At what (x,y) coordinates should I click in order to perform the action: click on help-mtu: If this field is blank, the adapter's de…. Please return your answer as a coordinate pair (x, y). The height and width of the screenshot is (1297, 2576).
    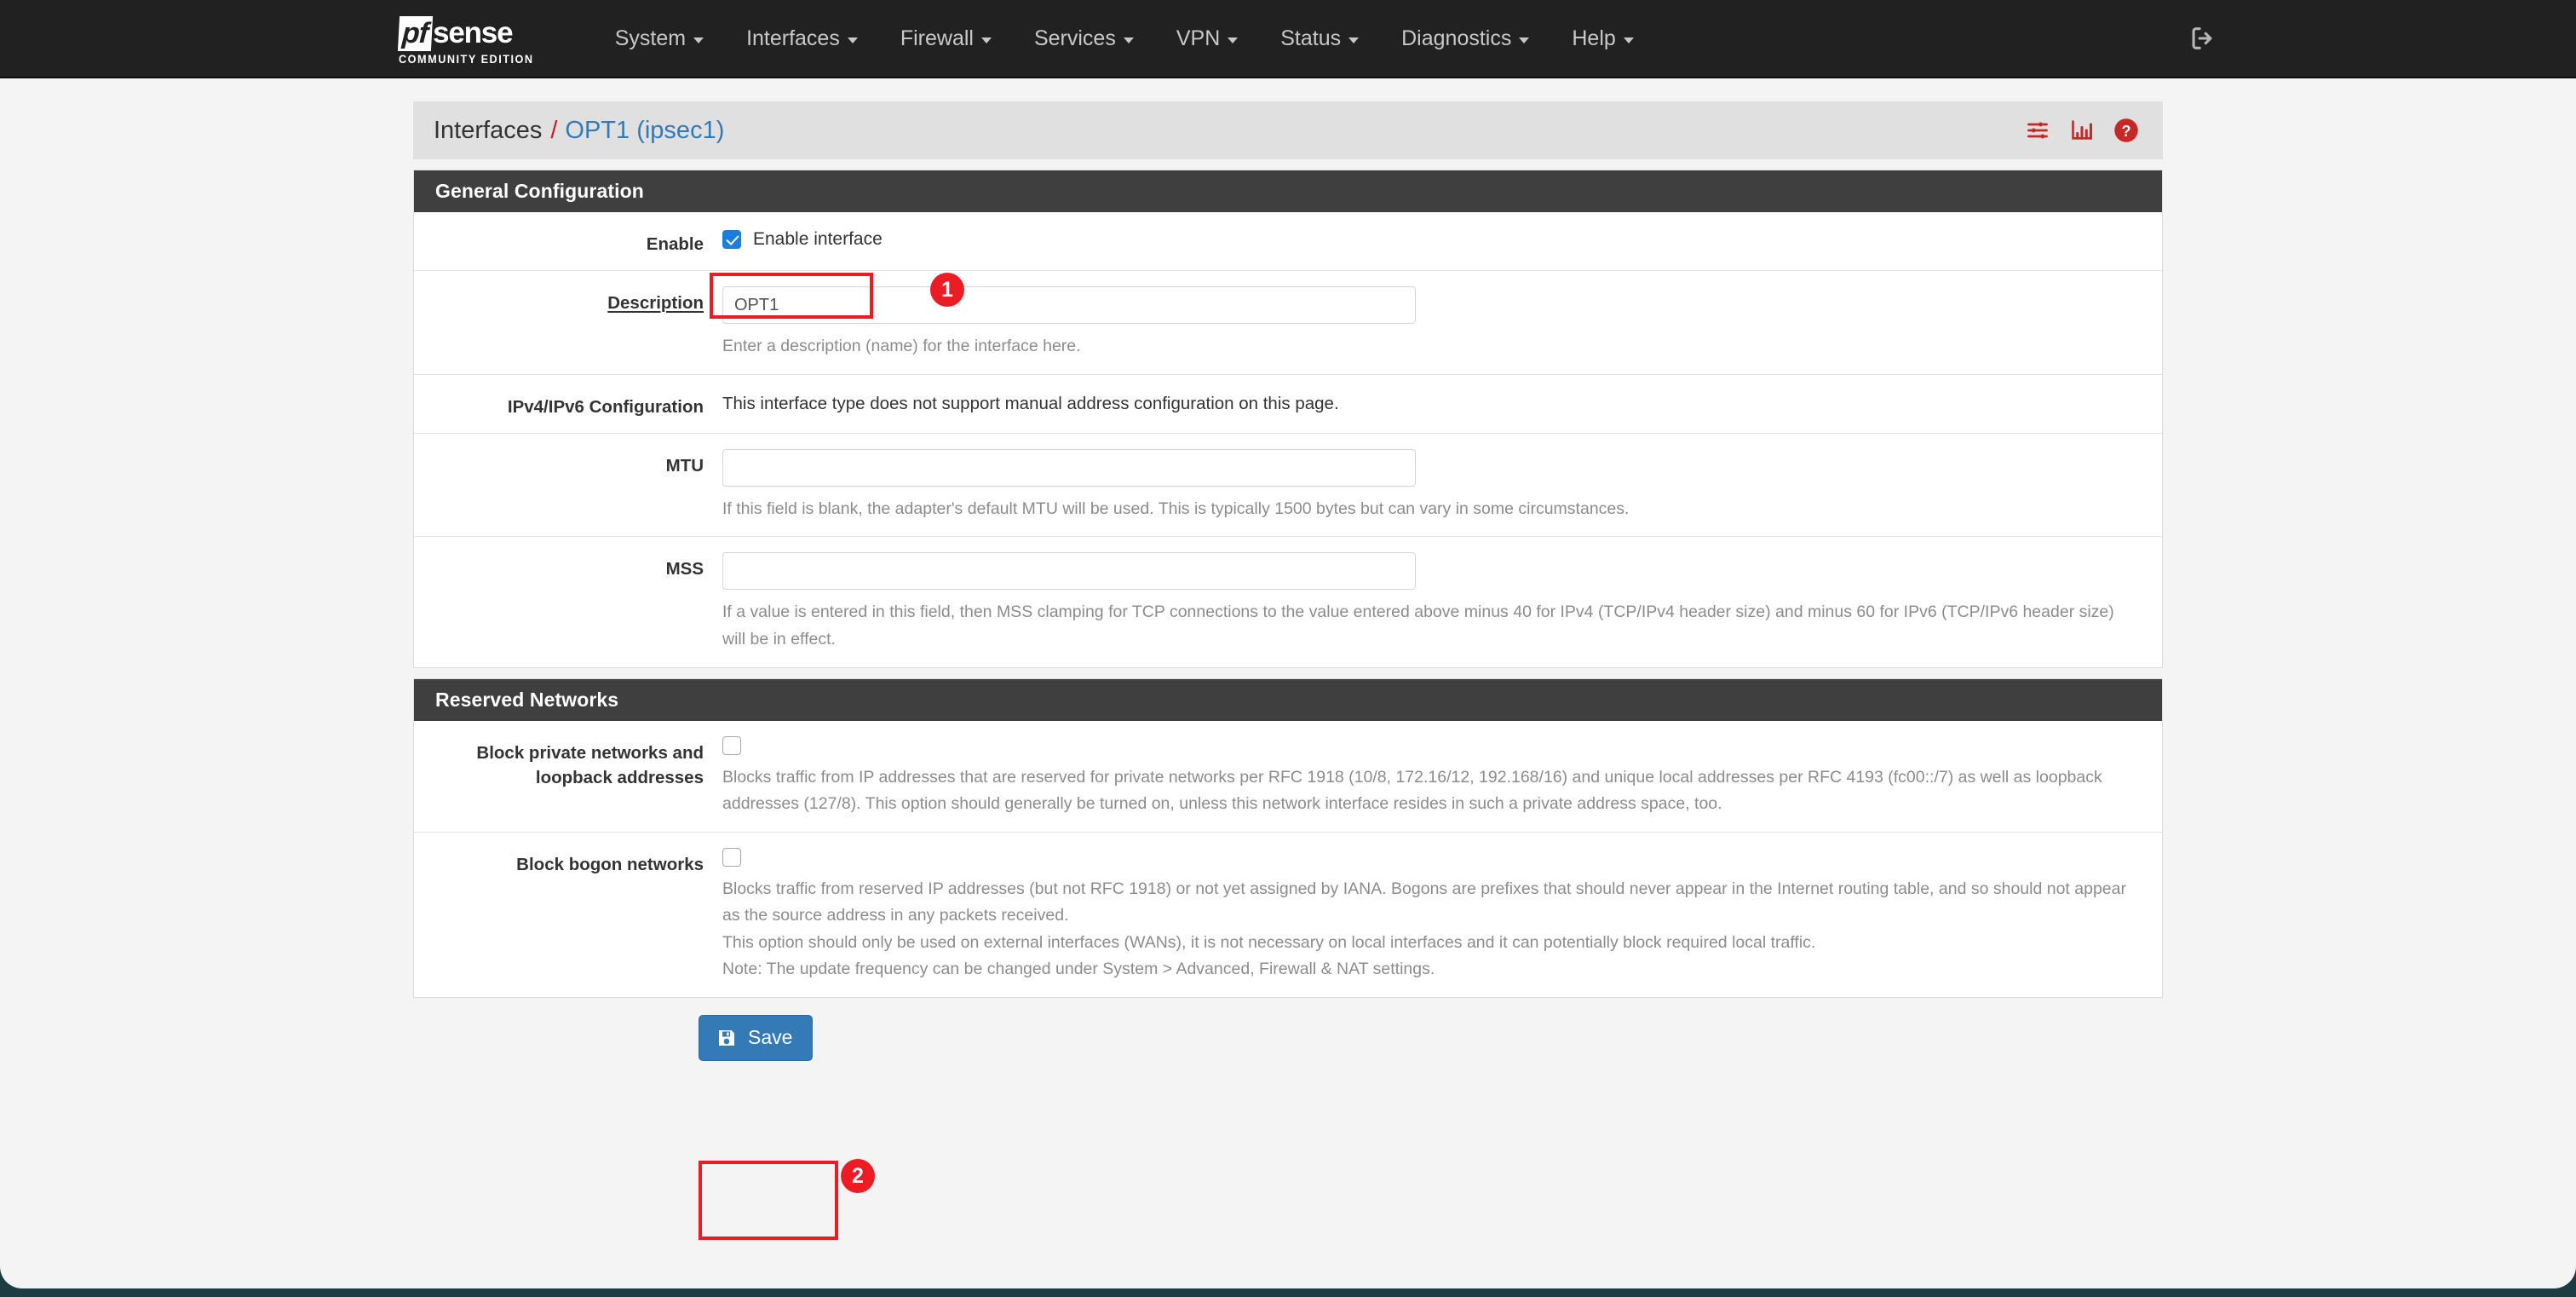
    Looking at the image, I should click on (1176, 508).